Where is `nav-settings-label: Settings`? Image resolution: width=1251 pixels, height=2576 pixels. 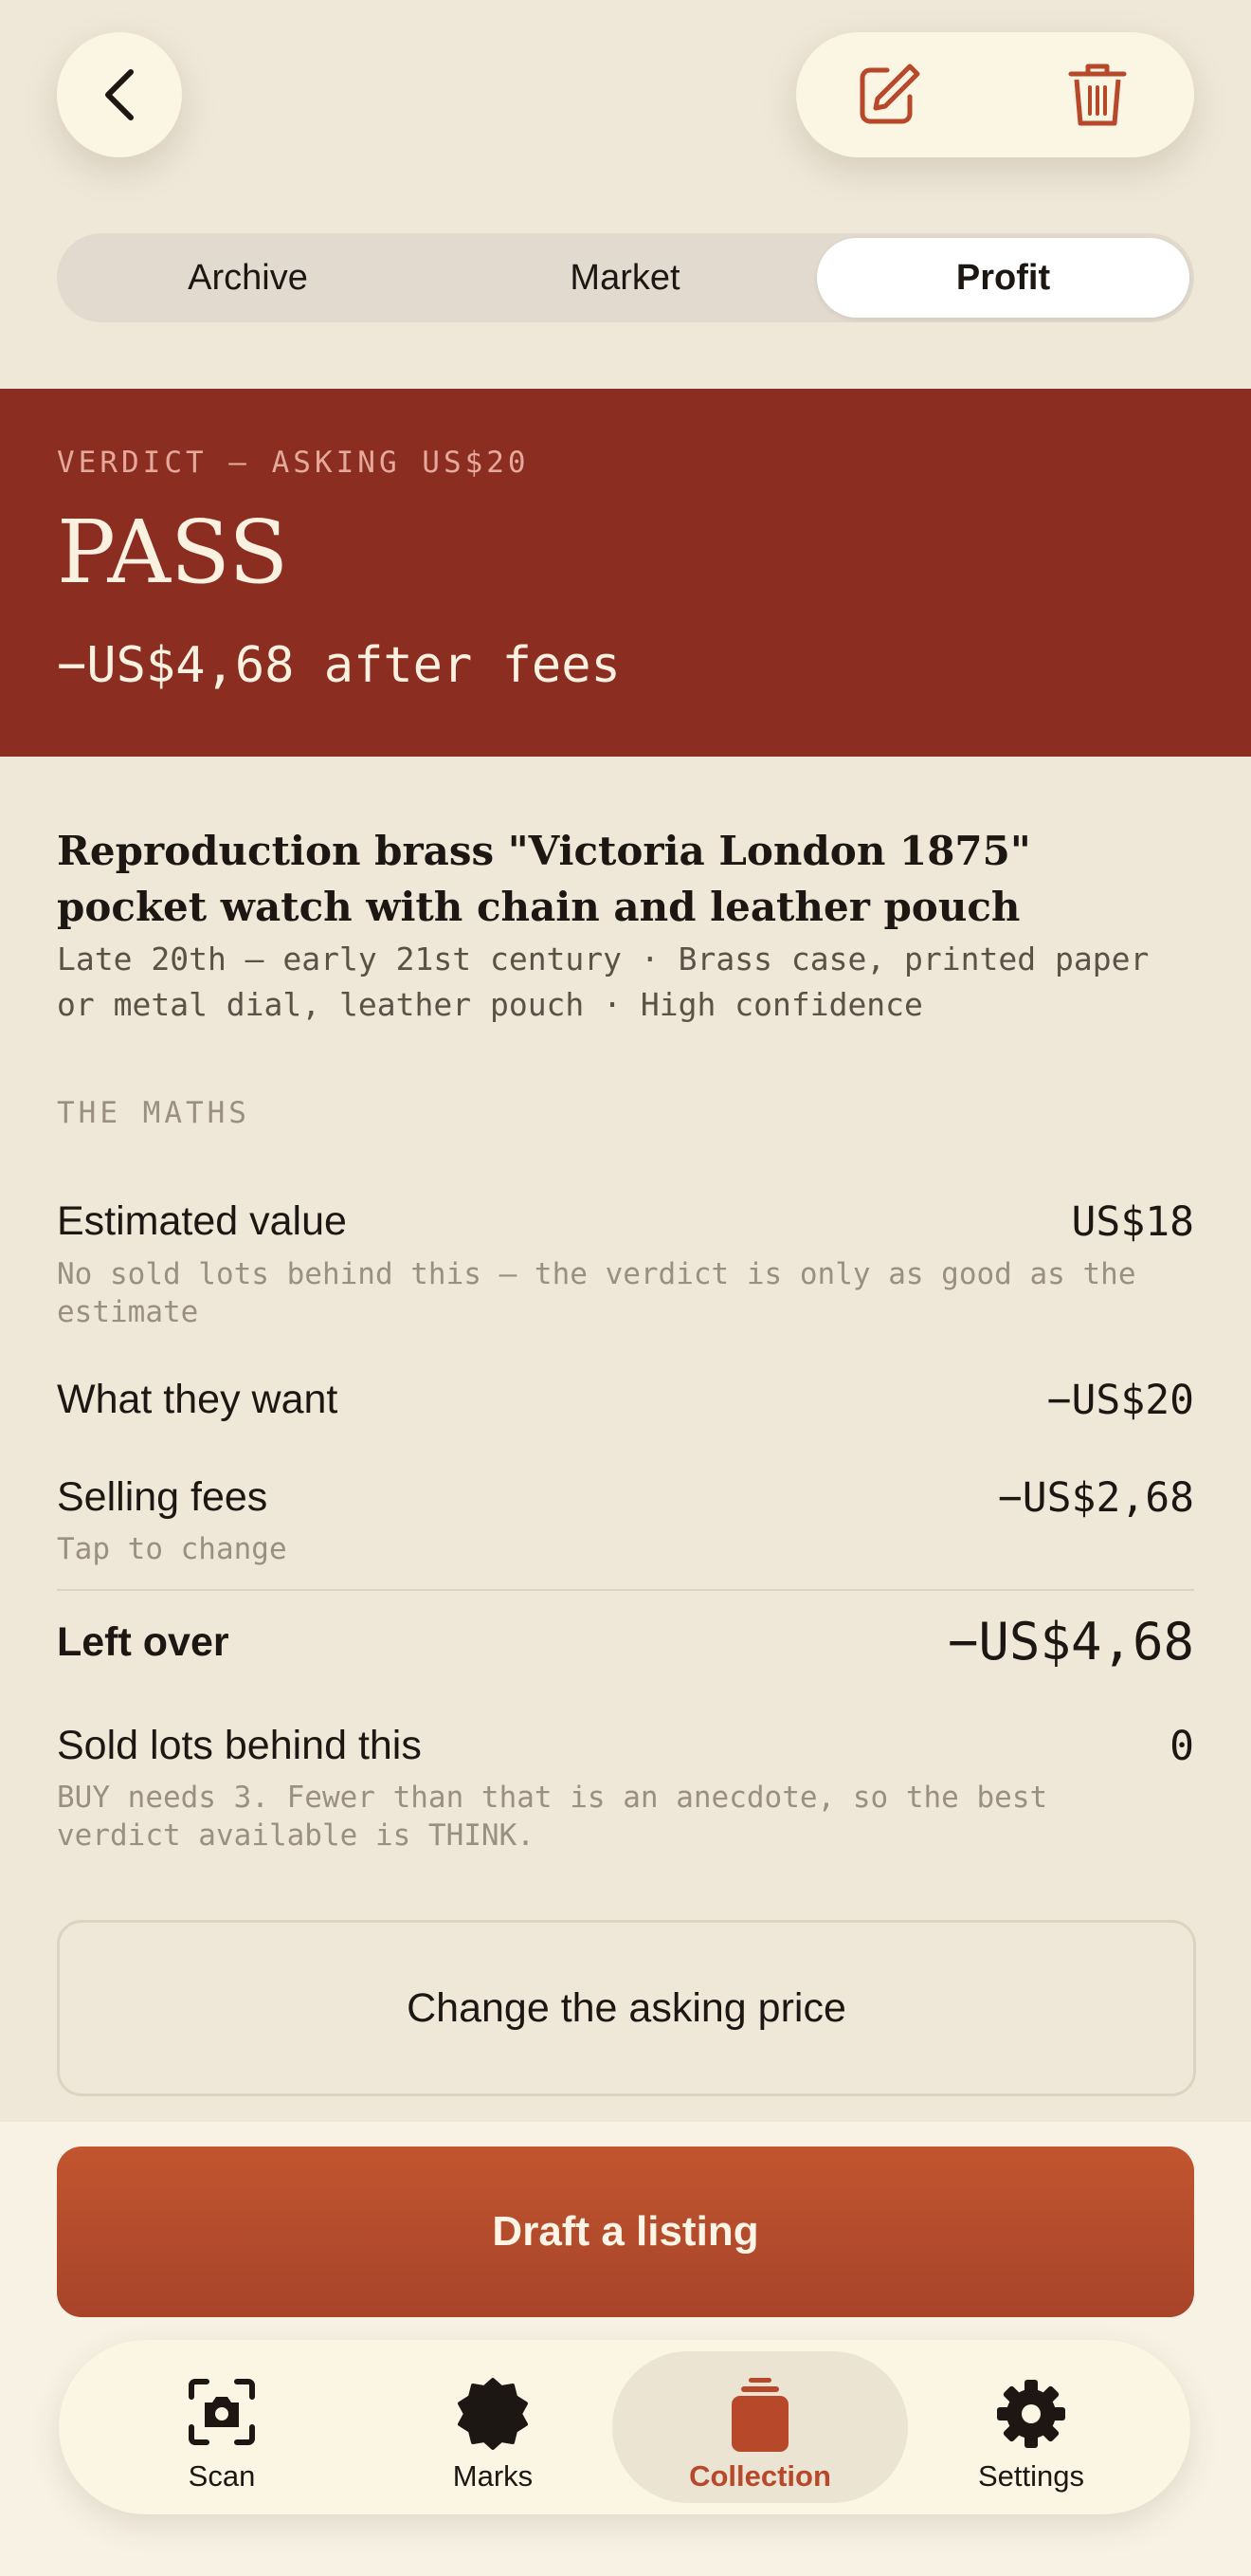
nav-settings-label: Settings is located at coordinates (1030, 2476).